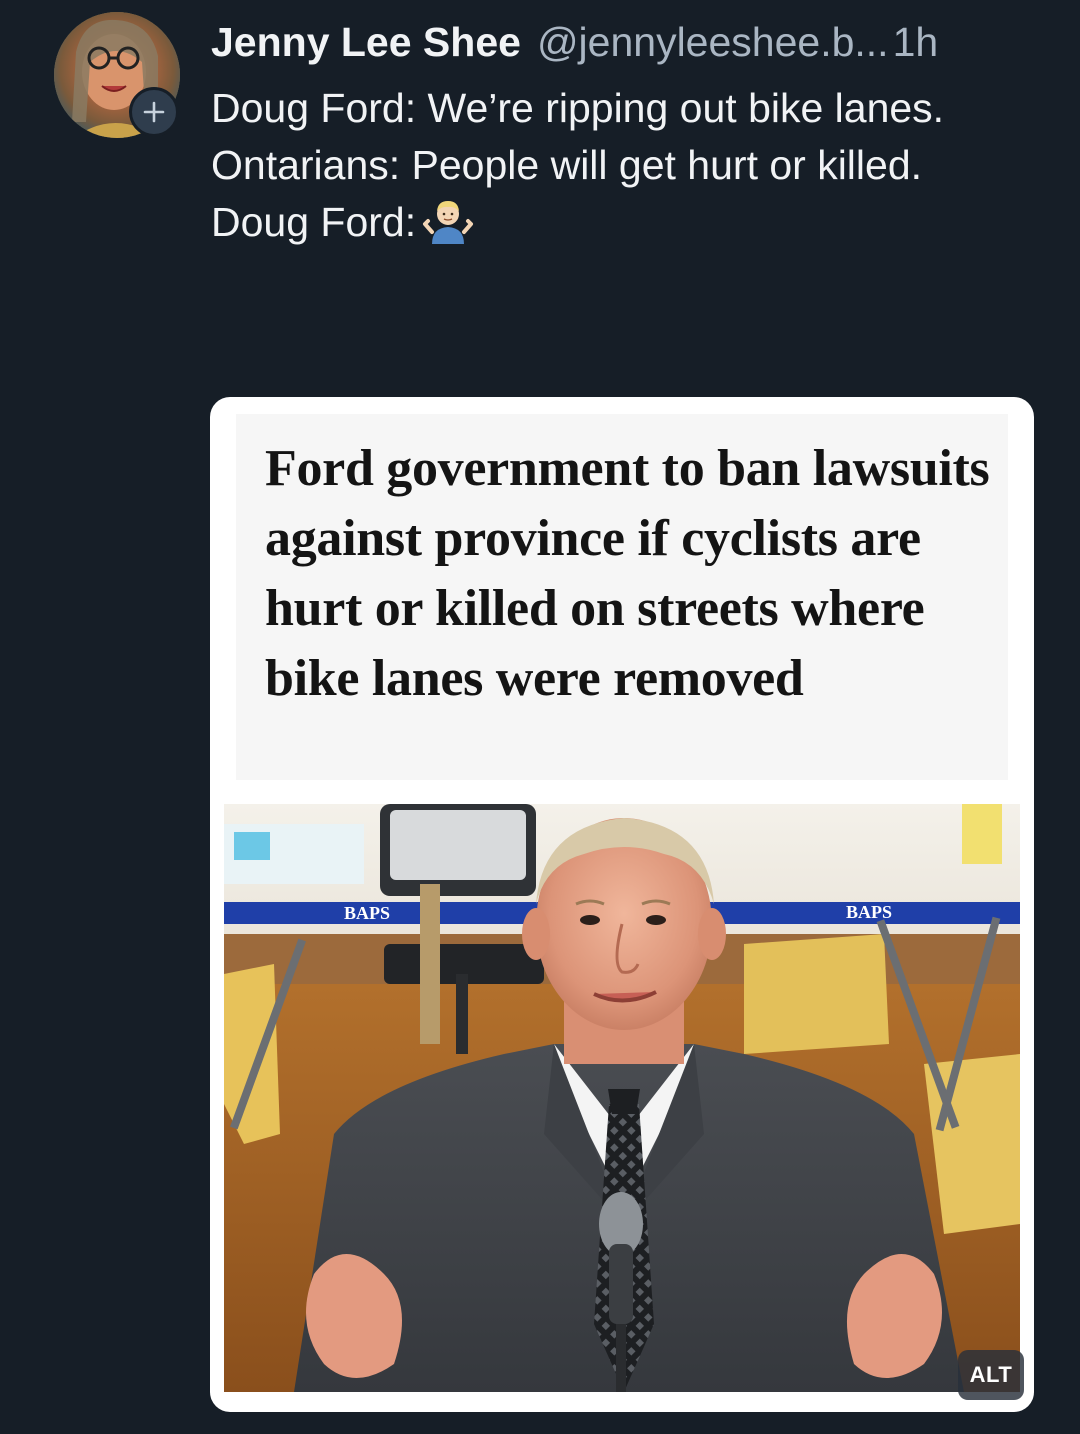  I want to click on alt-text-badge: ALT, so click(991, 1375).